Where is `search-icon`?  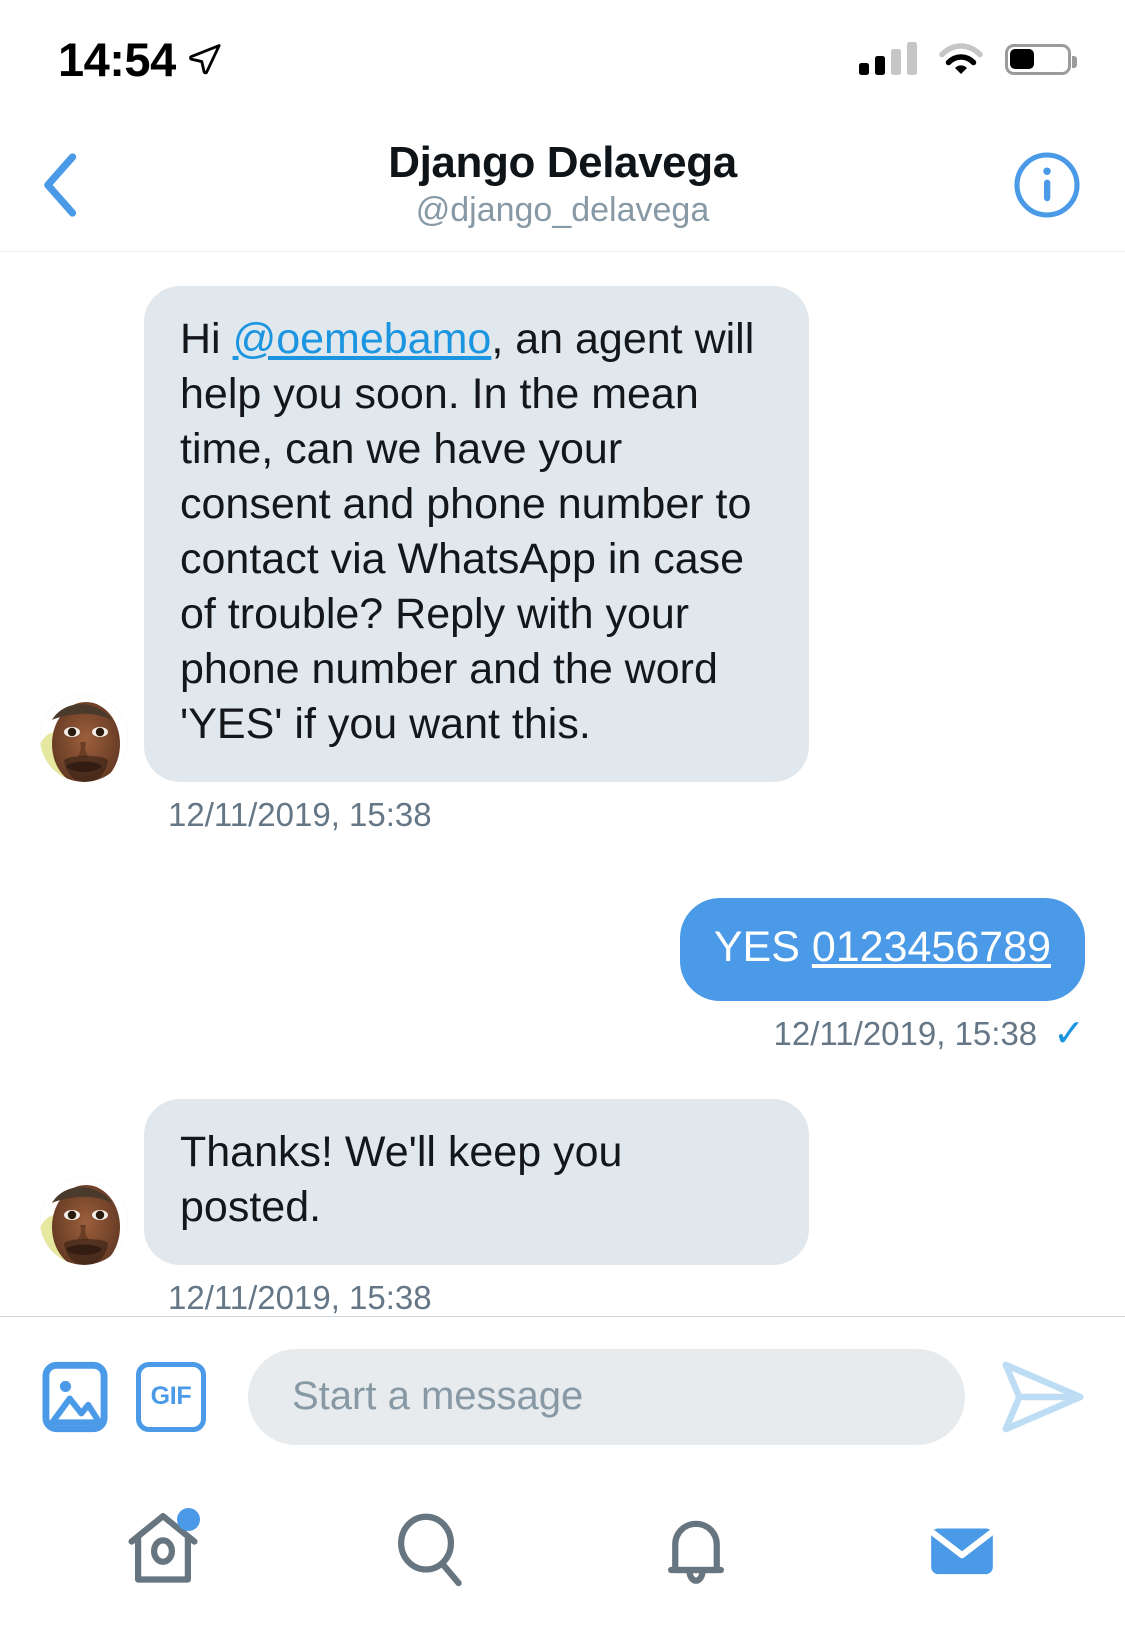 search-icon is located at coordinates (430, 1550).